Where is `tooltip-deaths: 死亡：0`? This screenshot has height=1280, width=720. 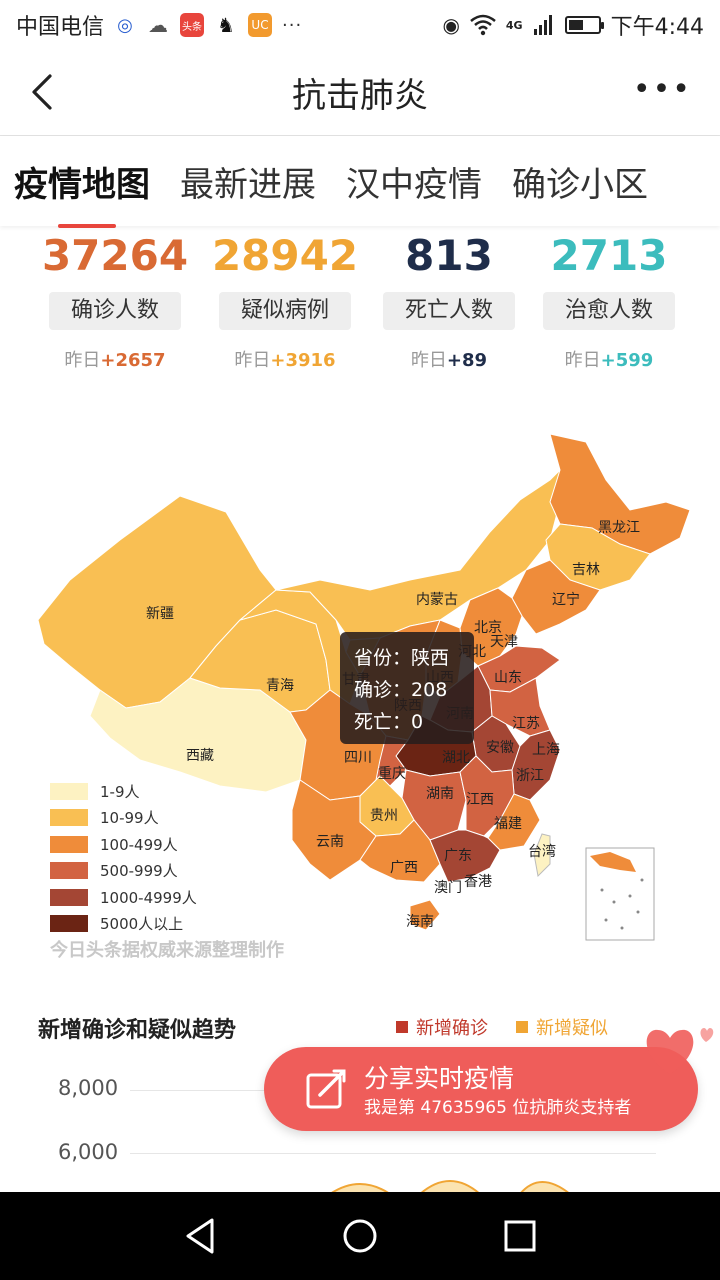
tooltip-deaths: 死亡：0 is located at coordinates (389, 722).